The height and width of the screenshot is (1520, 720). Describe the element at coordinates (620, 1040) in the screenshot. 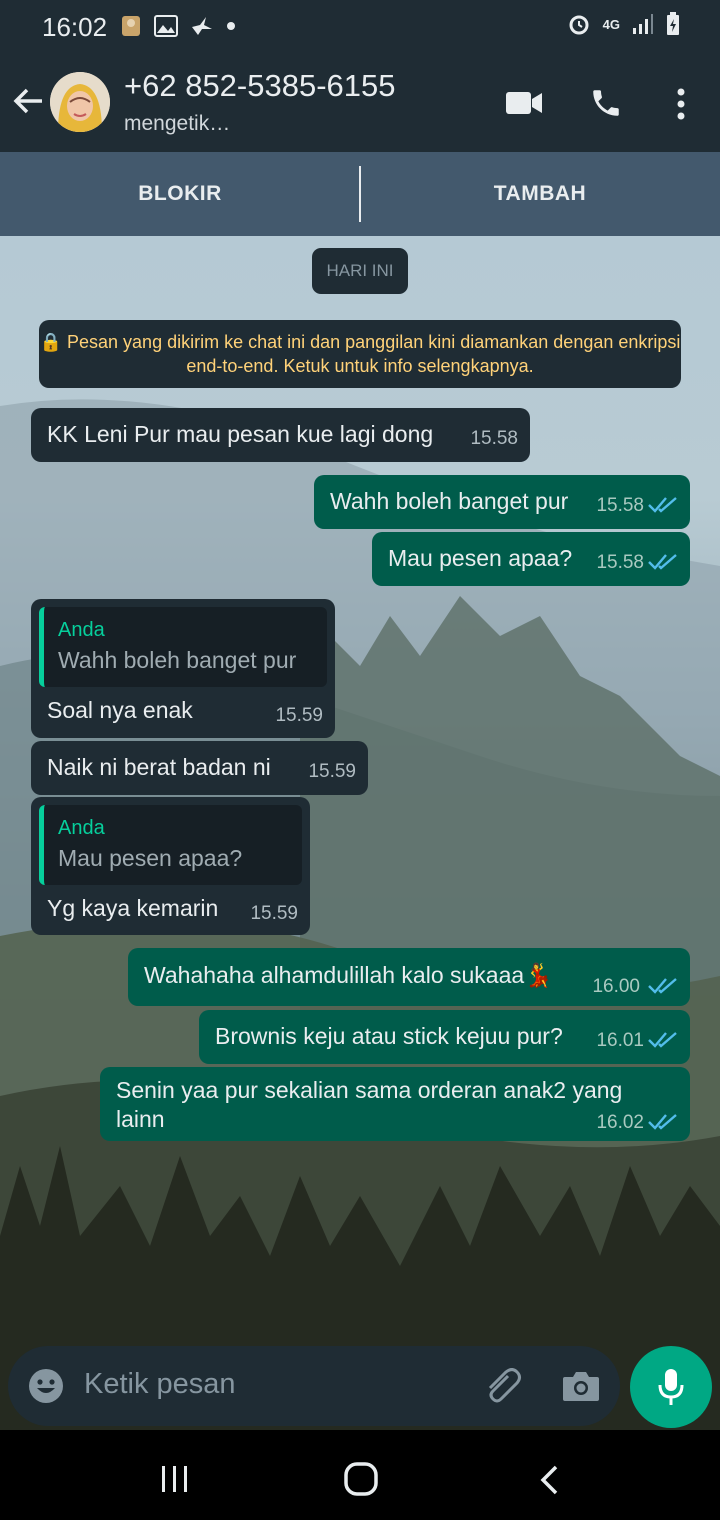

I see `message-time: 16.01` at that location.